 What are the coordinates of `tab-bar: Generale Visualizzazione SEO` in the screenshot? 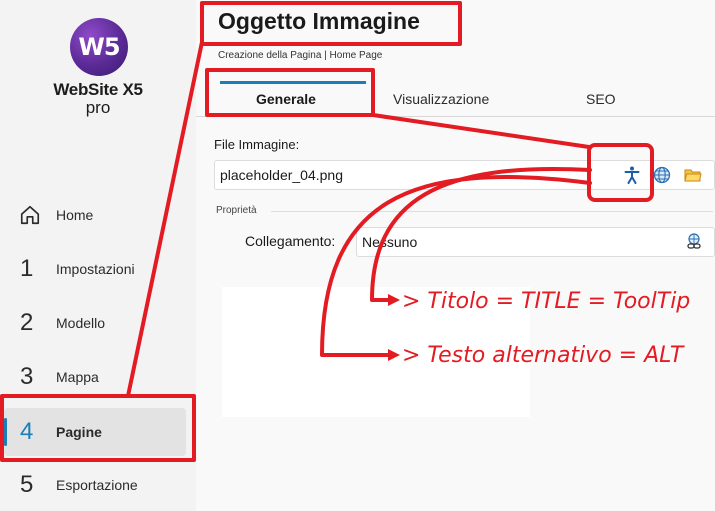 It's located at (455, 94).